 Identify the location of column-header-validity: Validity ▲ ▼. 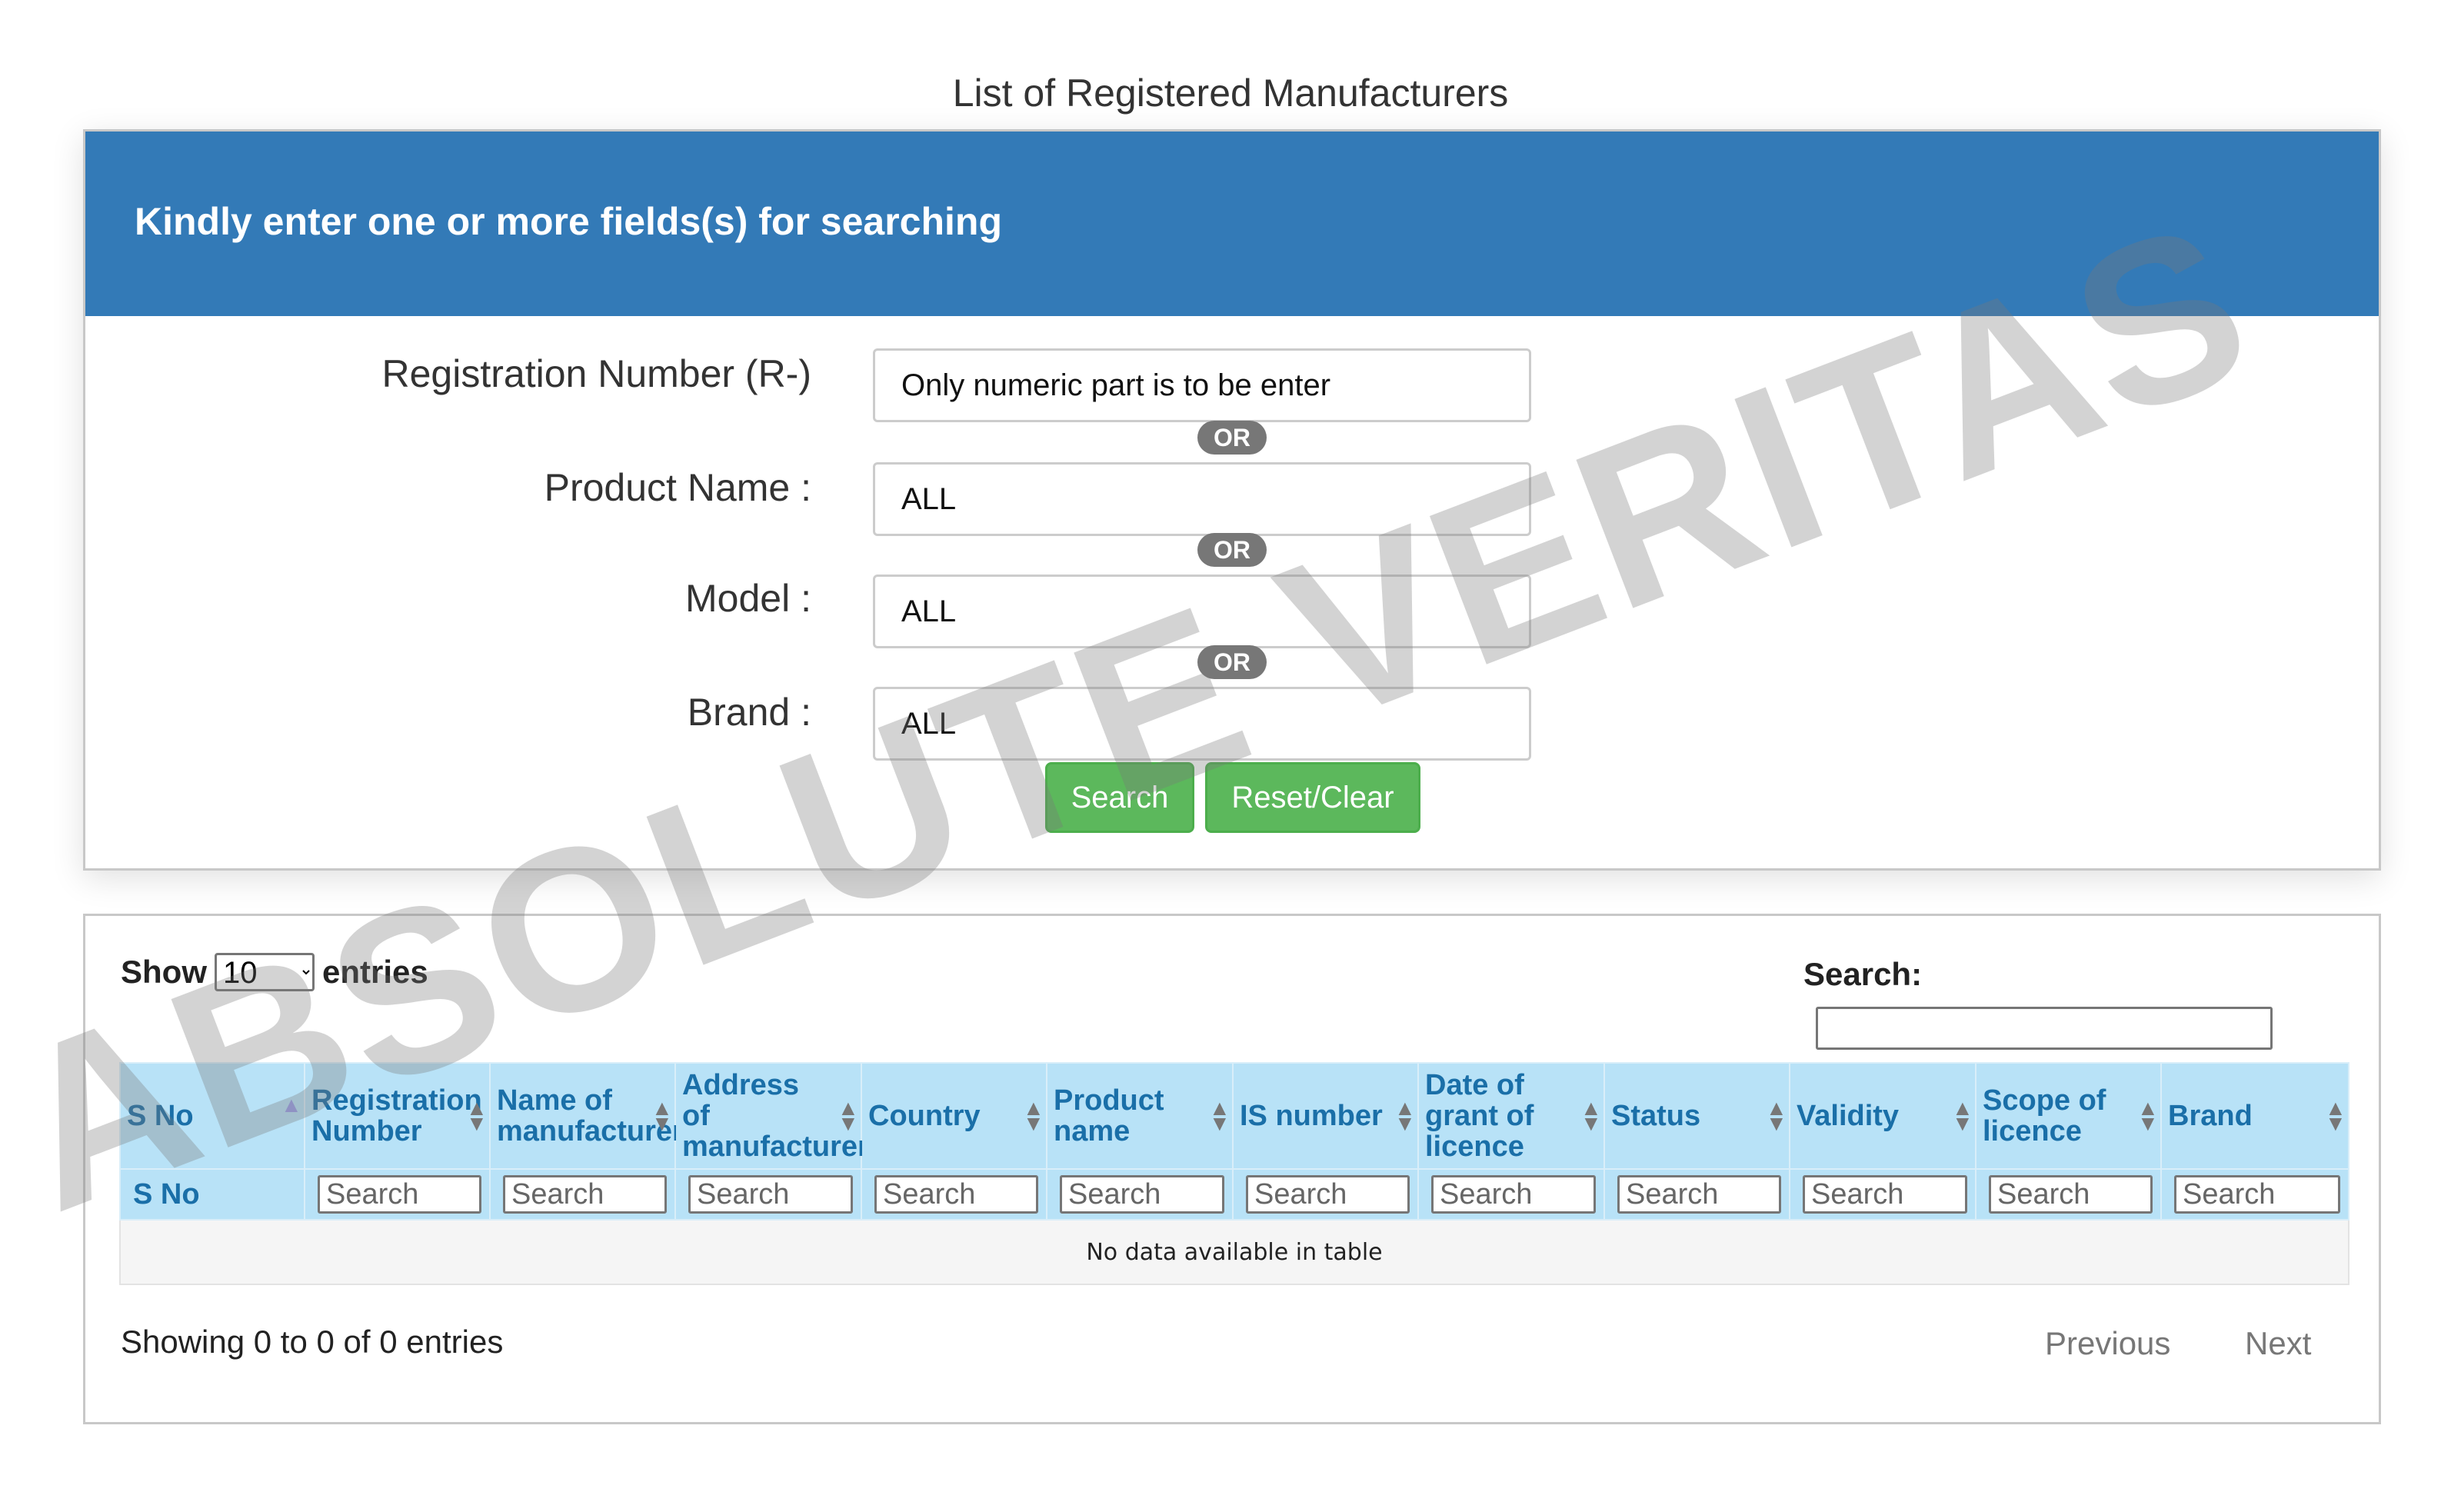
(1882, 1116).